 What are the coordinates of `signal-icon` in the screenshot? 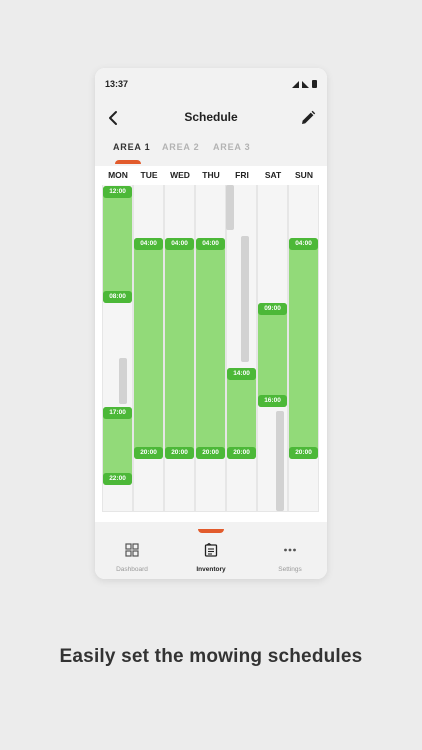 It's located at (295, 84).